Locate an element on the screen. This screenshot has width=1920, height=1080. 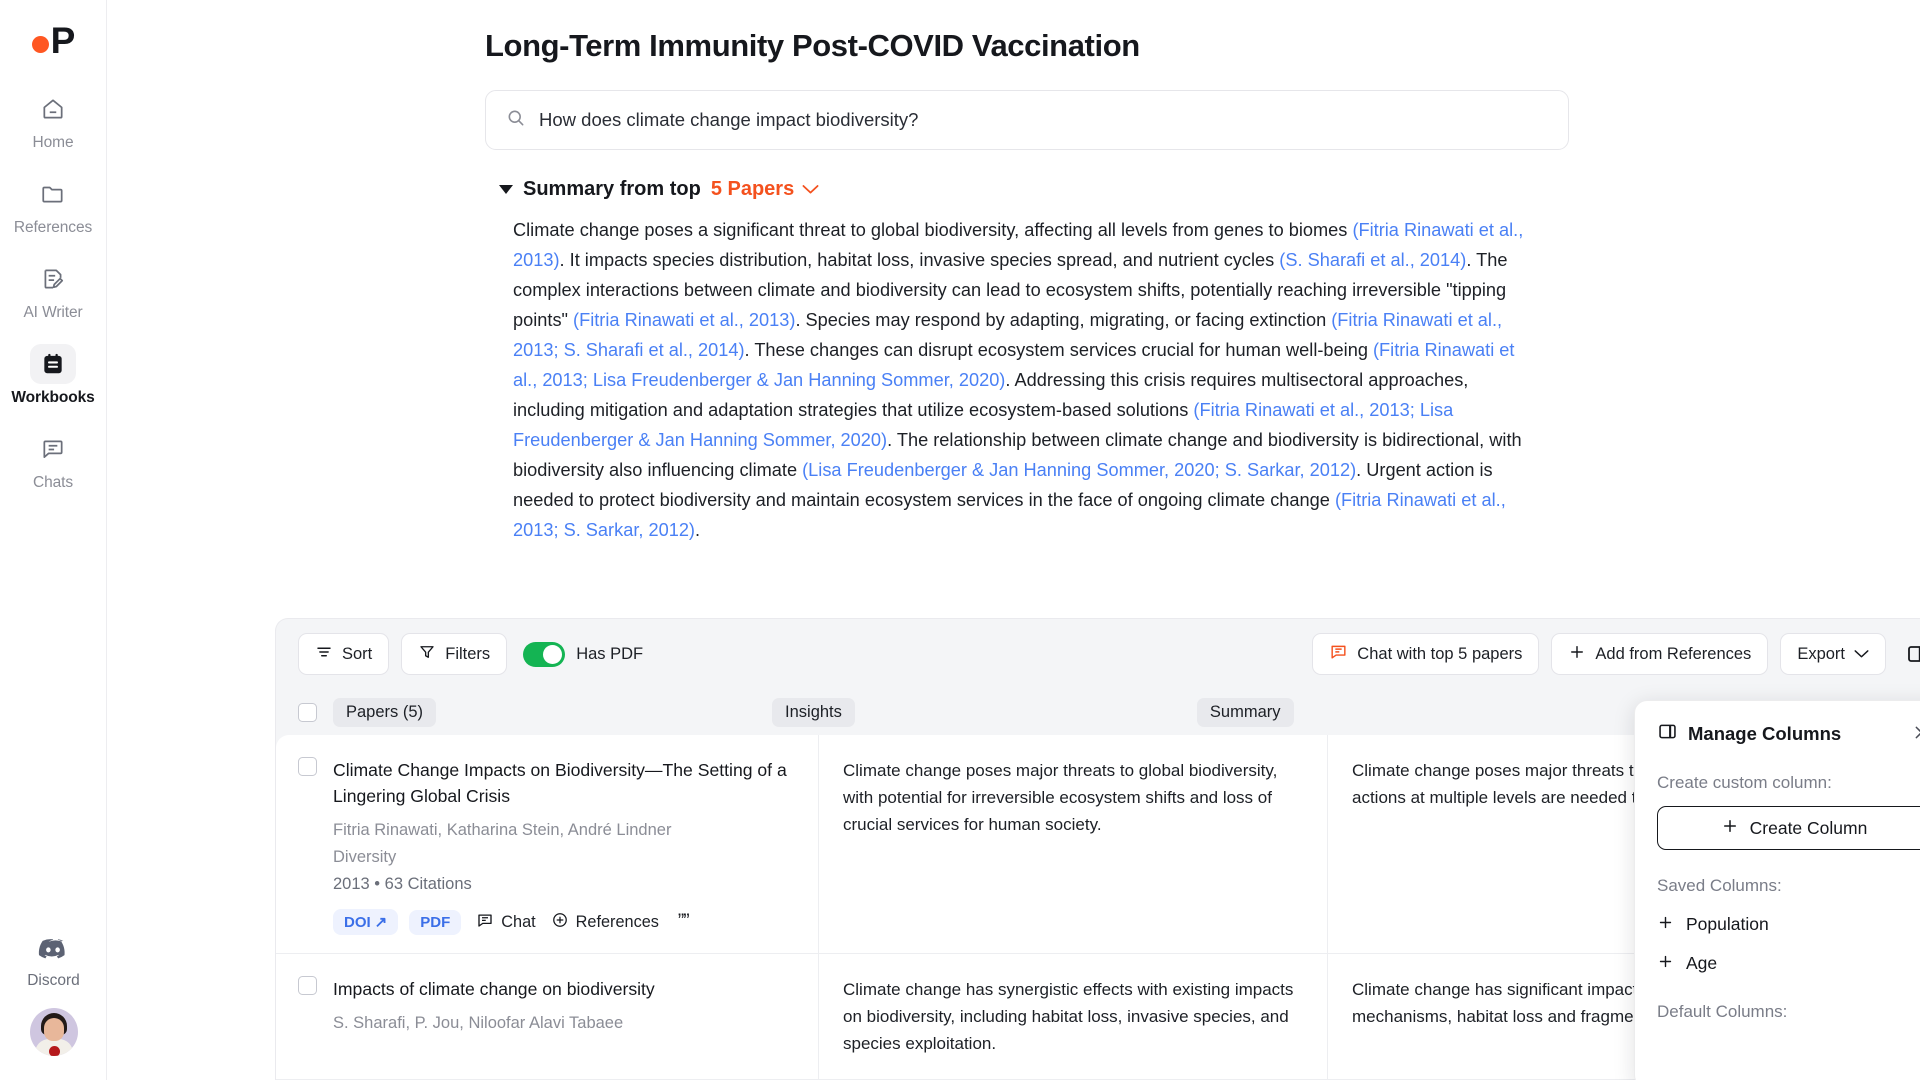
home-icon is located at coordinates (53, 109).